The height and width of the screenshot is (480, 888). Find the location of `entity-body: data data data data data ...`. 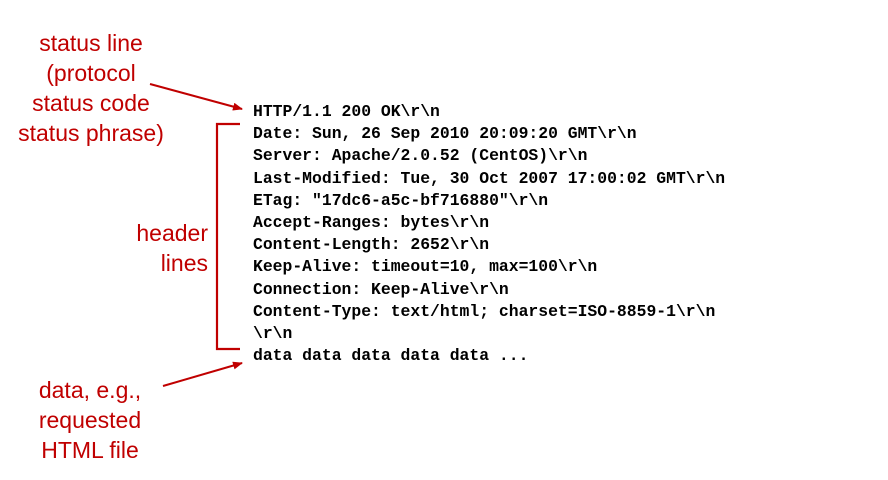

entity-body: data data data data data ... is located at coordinates (391, 356).